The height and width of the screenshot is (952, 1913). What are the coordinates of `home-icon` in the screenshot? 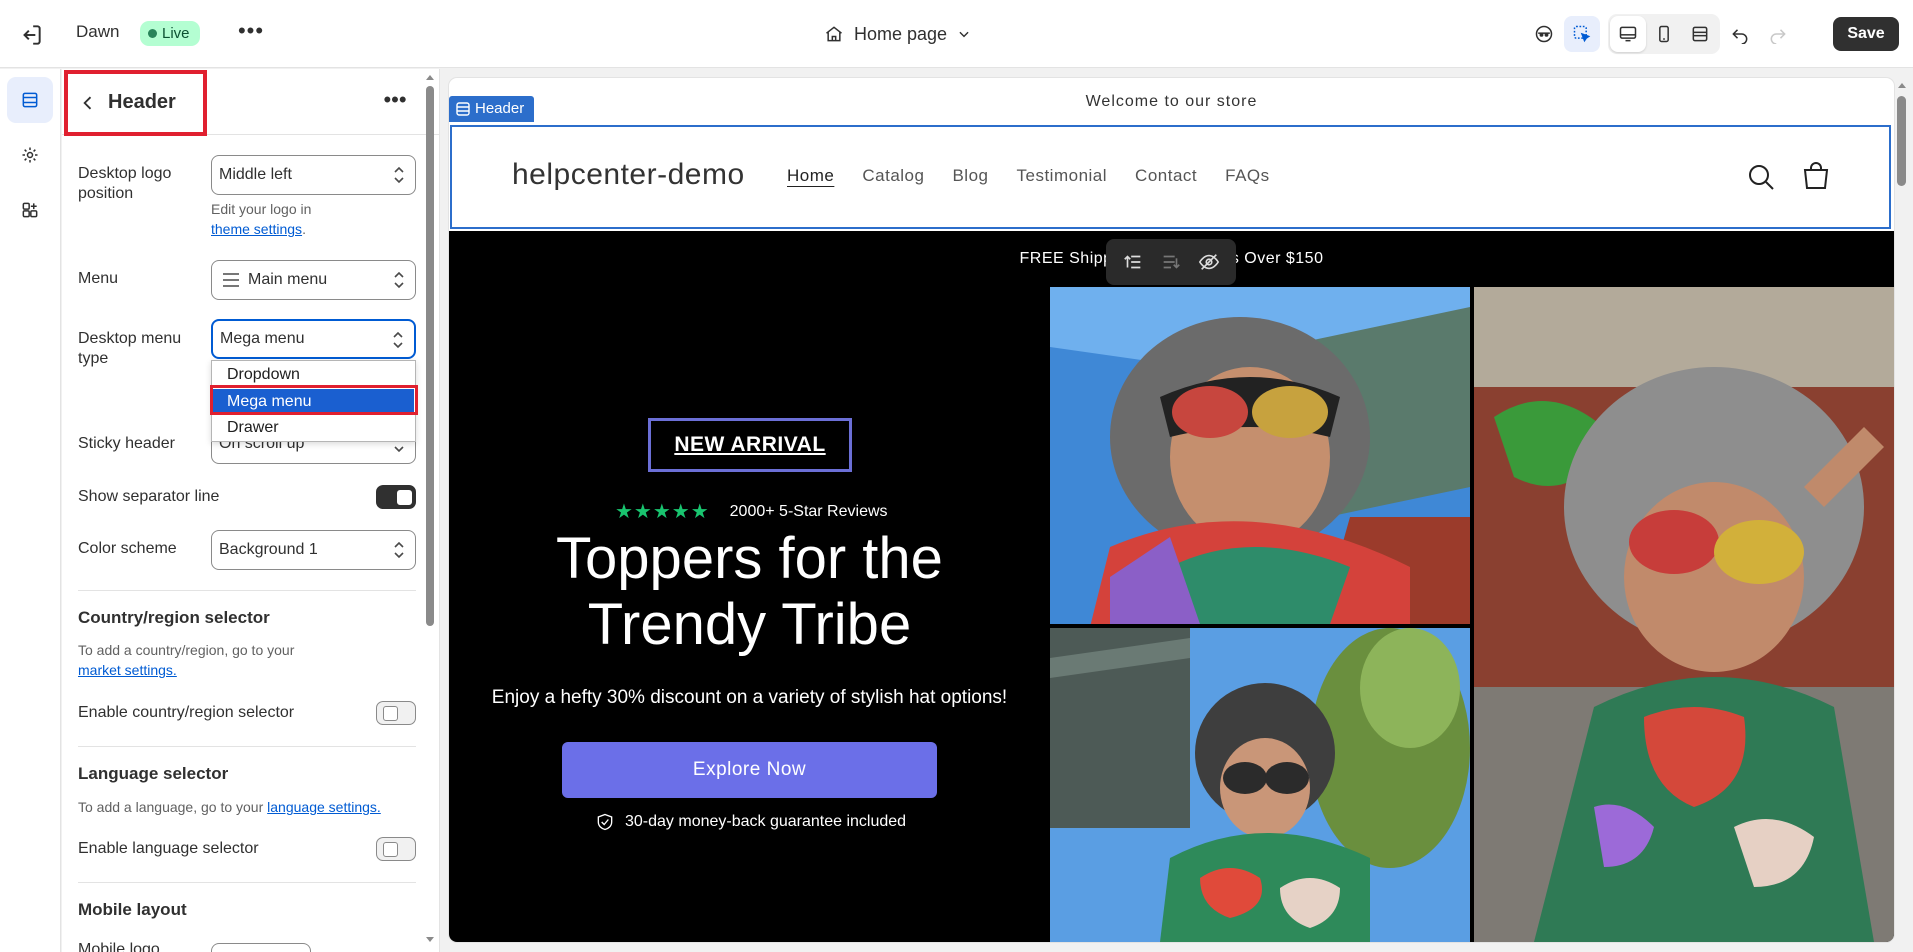 It's located at (834, 34).